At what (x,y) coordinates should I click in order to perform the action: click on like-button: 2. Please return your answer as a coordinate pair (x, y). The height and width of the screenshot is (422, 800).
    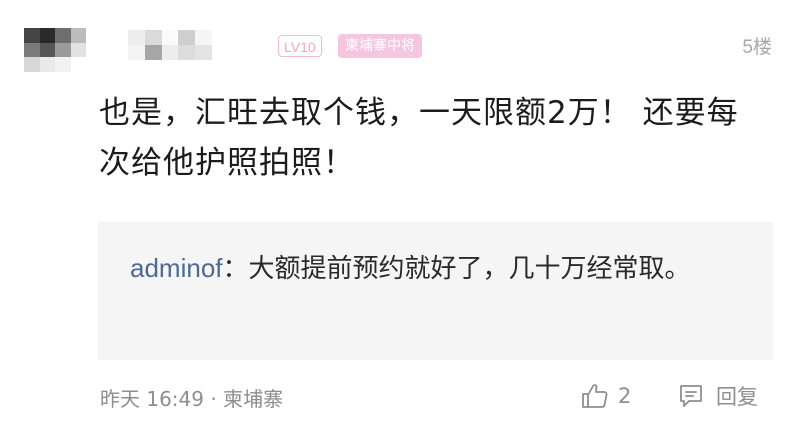
    Looking at the image, I should click on (605, 396).